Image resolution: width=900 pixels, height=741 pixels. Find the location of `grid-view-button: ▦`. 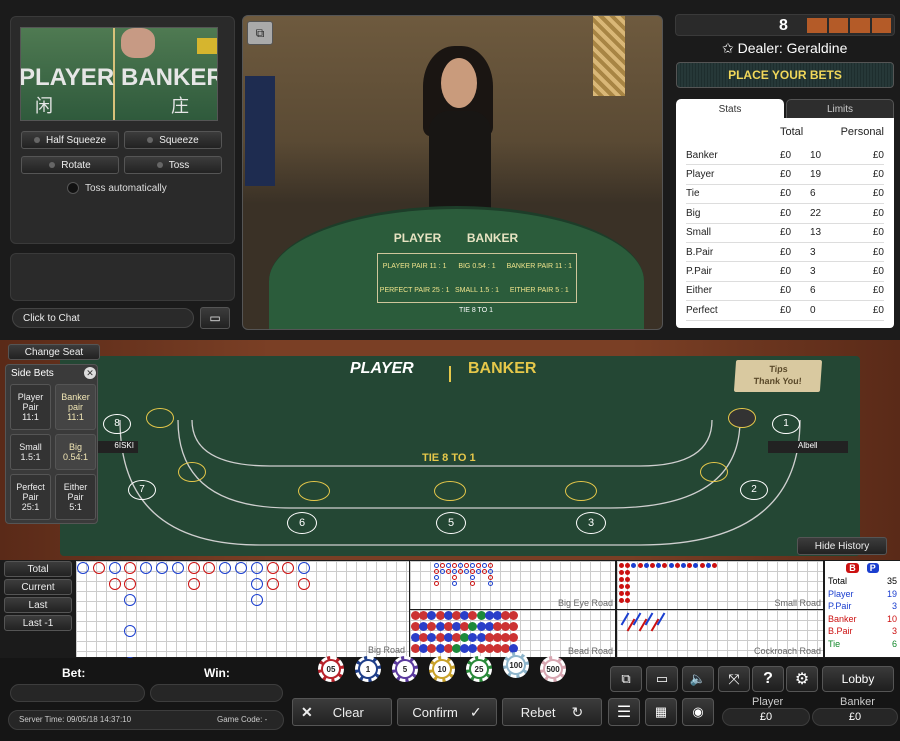

grid-view-button: ▦ is located at coordinates (661, 712).